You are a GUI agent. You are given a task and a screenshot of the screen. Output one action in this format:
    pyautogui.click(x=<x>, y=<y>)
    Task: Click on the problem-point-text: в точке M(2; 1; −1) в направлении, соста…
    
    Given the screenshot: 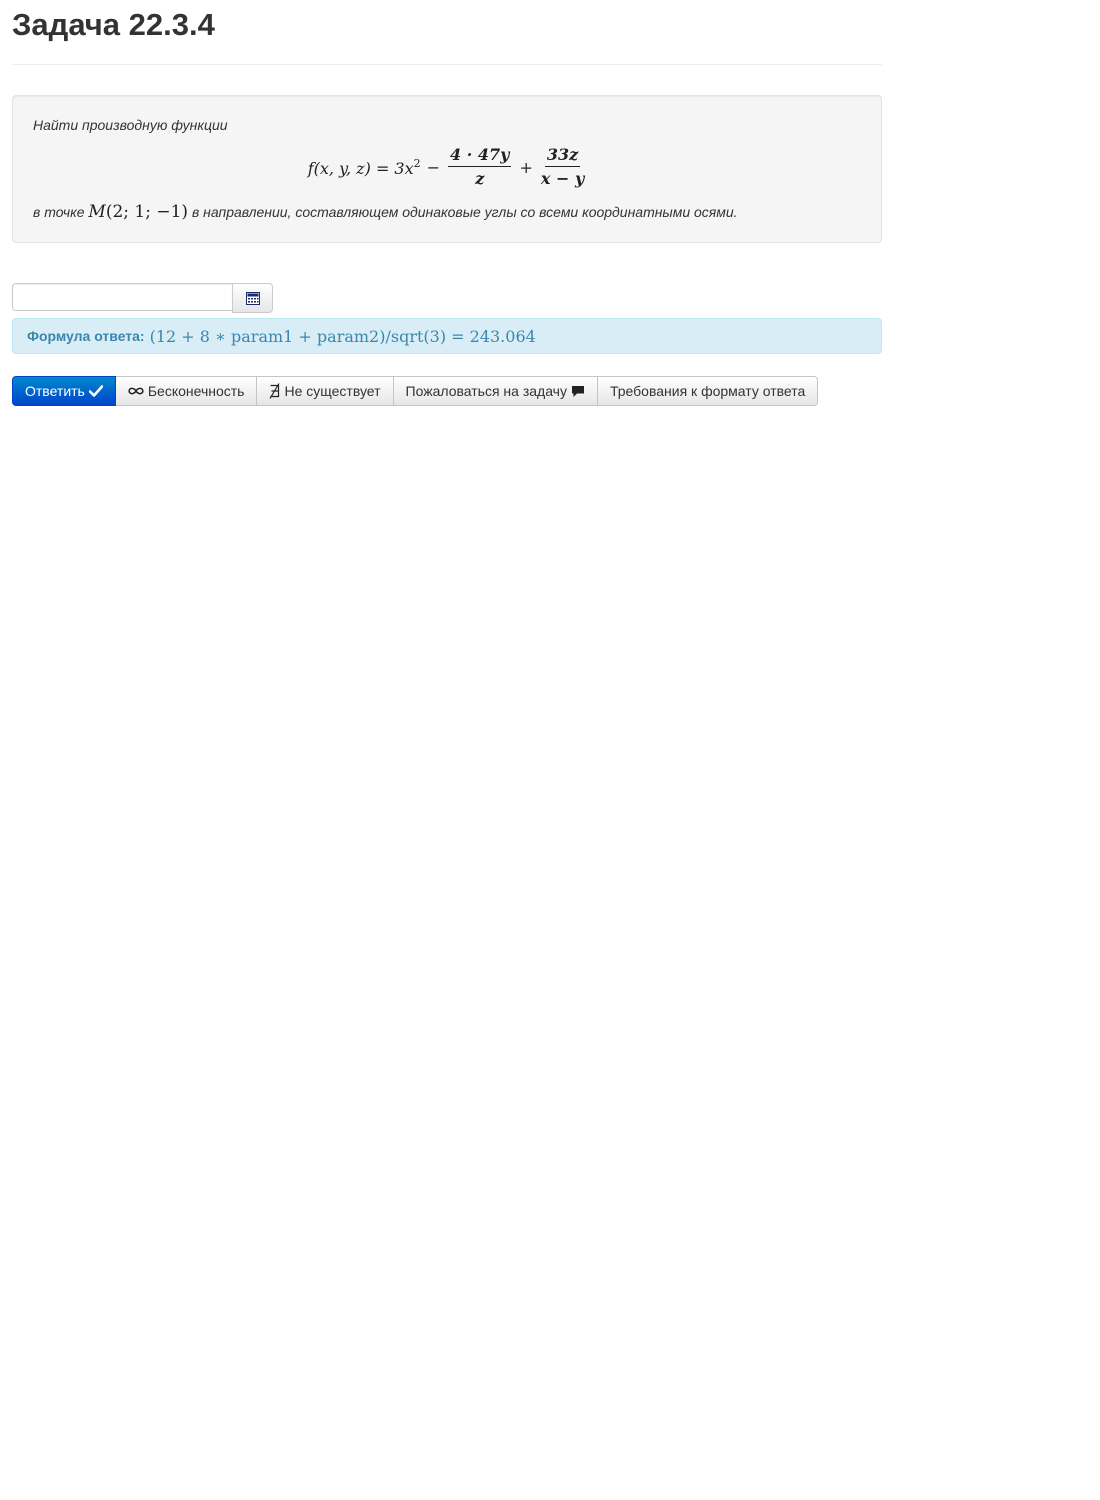 What is the action you would take?
    pyautogui.click(x=385, y=212)
    